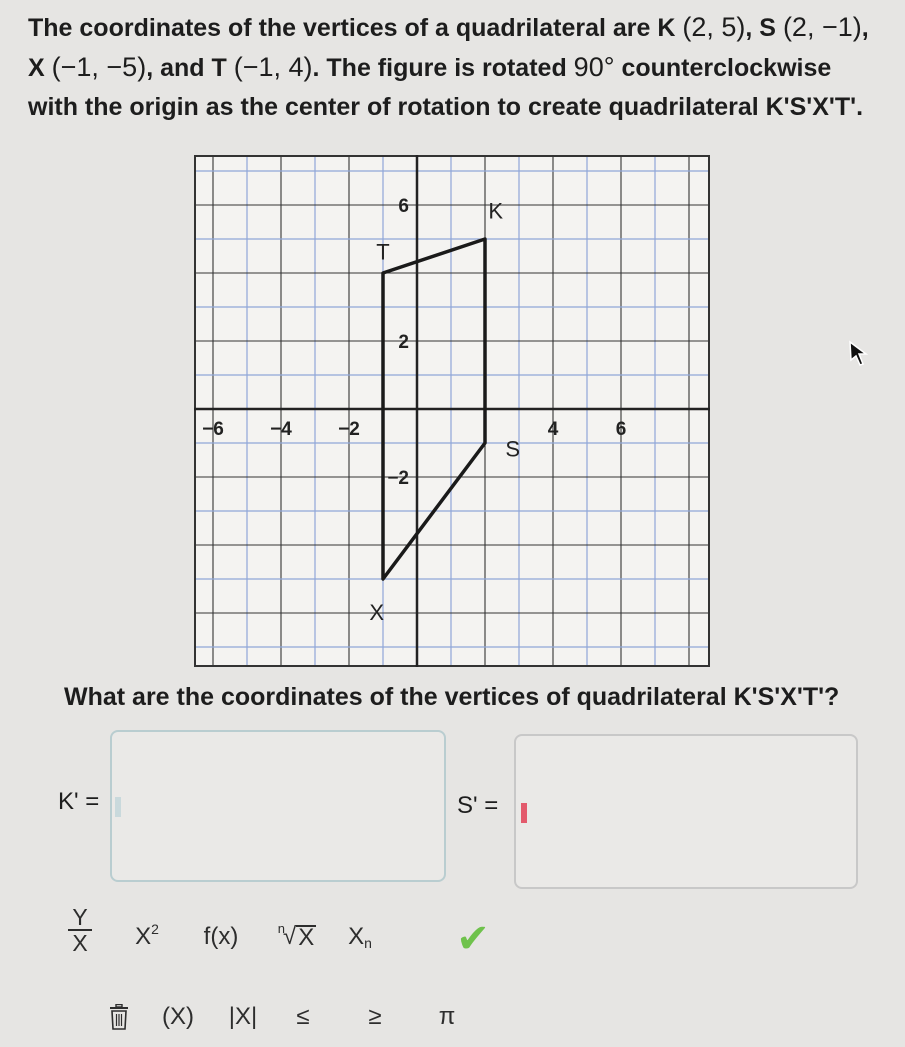 The image size is (905, 1047). Describe the element at coordinates (403, 206) in the screenshot. I see `y-tick-label: 6` at that location.